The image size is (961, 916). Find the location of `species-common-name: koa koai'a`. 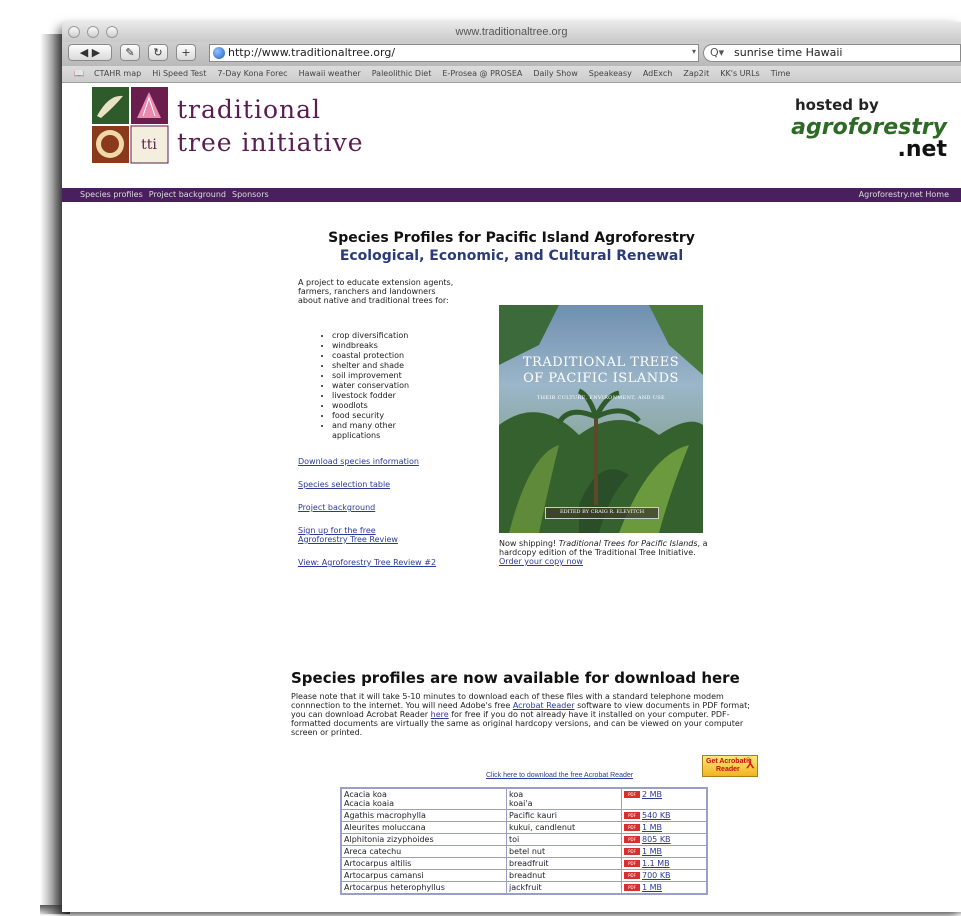

species-common-name: koa koai'a is located at coordinates (564, 798).